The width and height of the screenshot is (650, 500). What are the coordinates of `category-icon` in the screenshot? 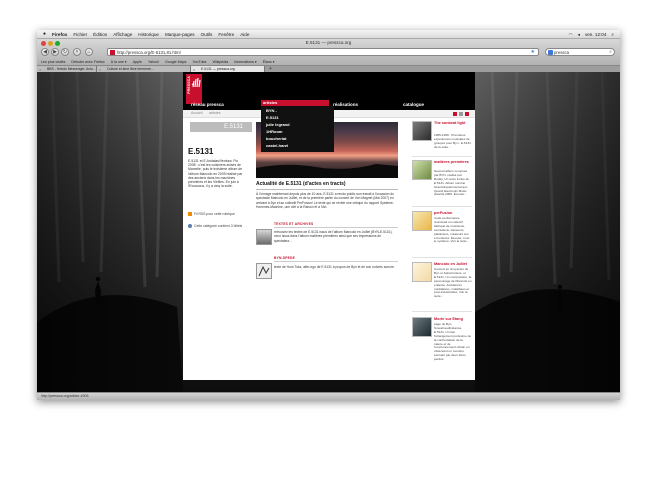 It's located at (190, 226).